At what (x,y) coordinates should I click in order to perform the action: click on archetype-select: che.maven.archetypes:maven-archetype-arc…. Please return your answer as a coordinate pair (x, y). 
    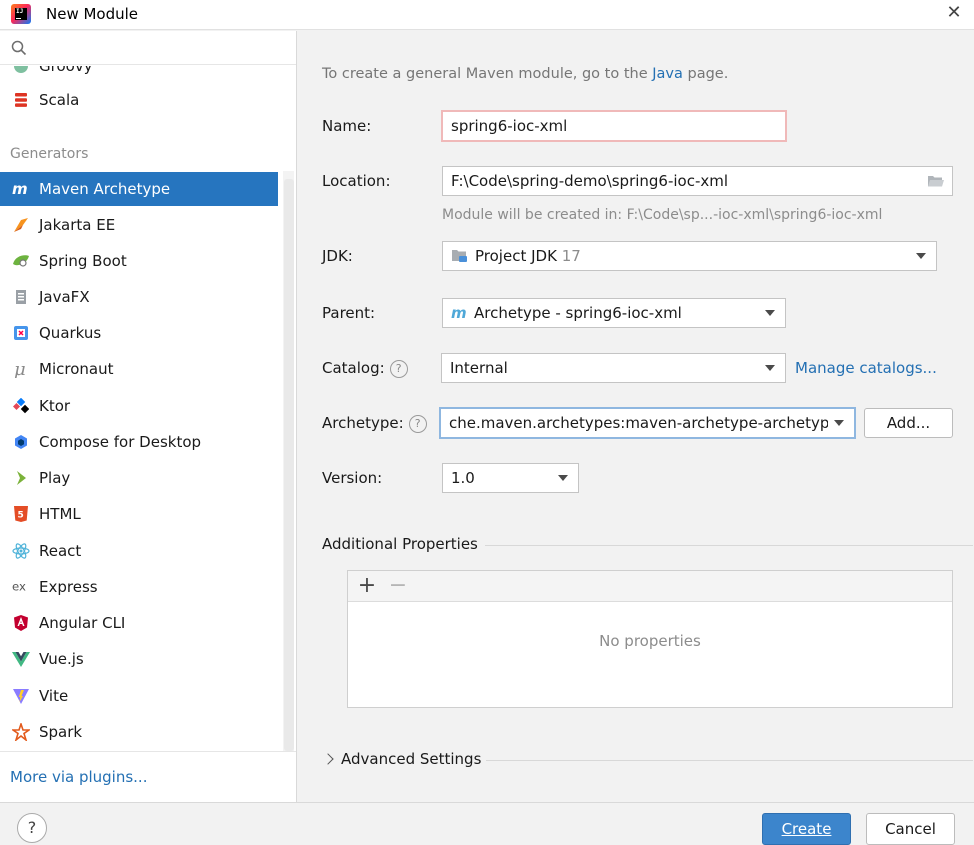
    Looking at the image, I should click on (647, 423).